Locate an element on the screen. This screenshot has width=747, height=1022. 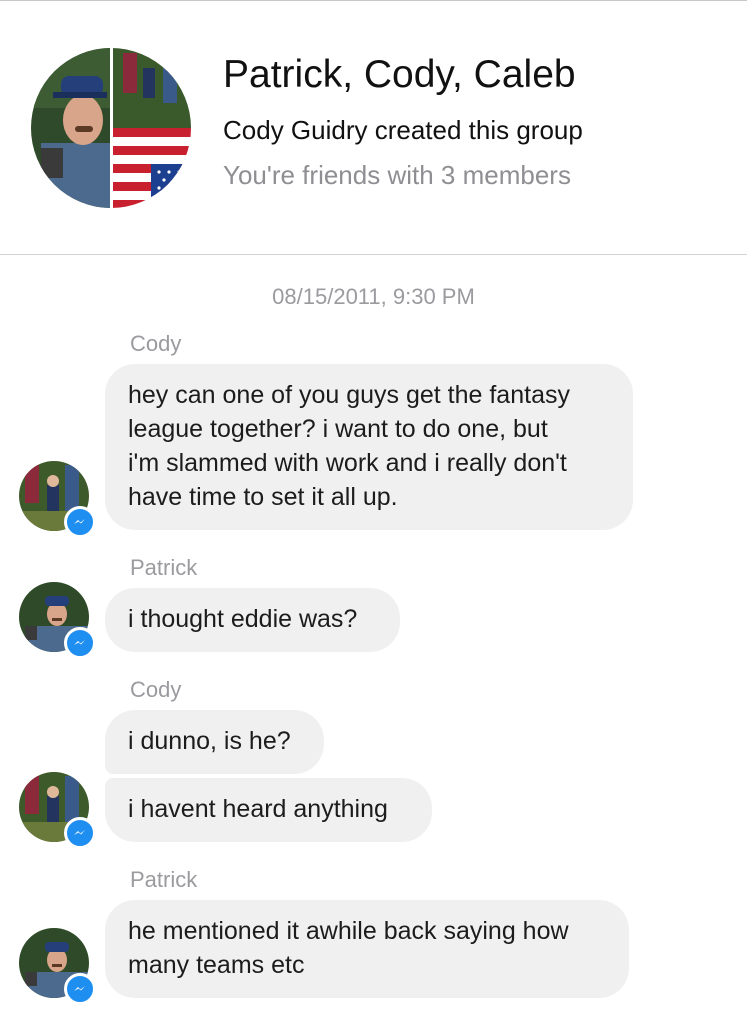
message-bubble: i havent heard anything is located at coordinates (268, 810).